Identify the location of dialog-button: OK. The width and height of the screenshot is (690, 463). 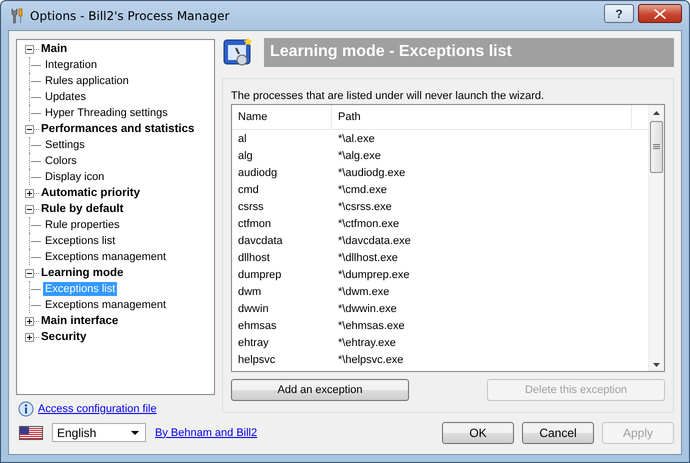
(478, 433).